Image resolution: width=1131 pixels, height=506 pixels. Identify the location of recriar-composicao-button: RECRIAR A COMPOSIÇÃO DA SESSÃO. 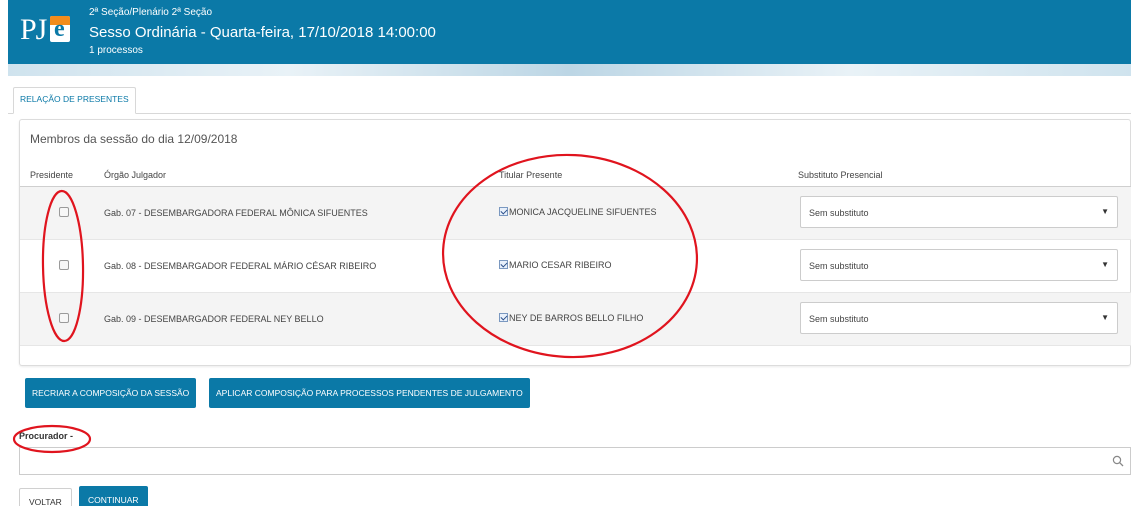
(111, 393).